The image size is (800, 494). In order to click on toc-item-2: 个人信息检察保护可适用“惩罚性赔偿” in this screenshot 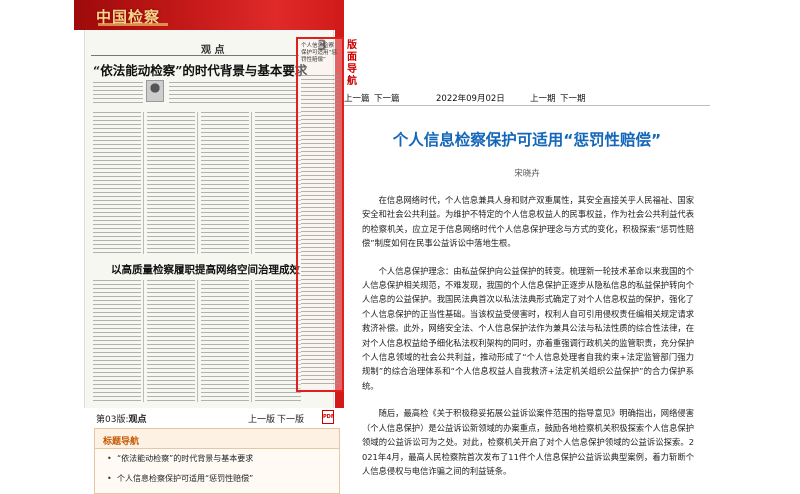, I will do `click(217, 479)`.